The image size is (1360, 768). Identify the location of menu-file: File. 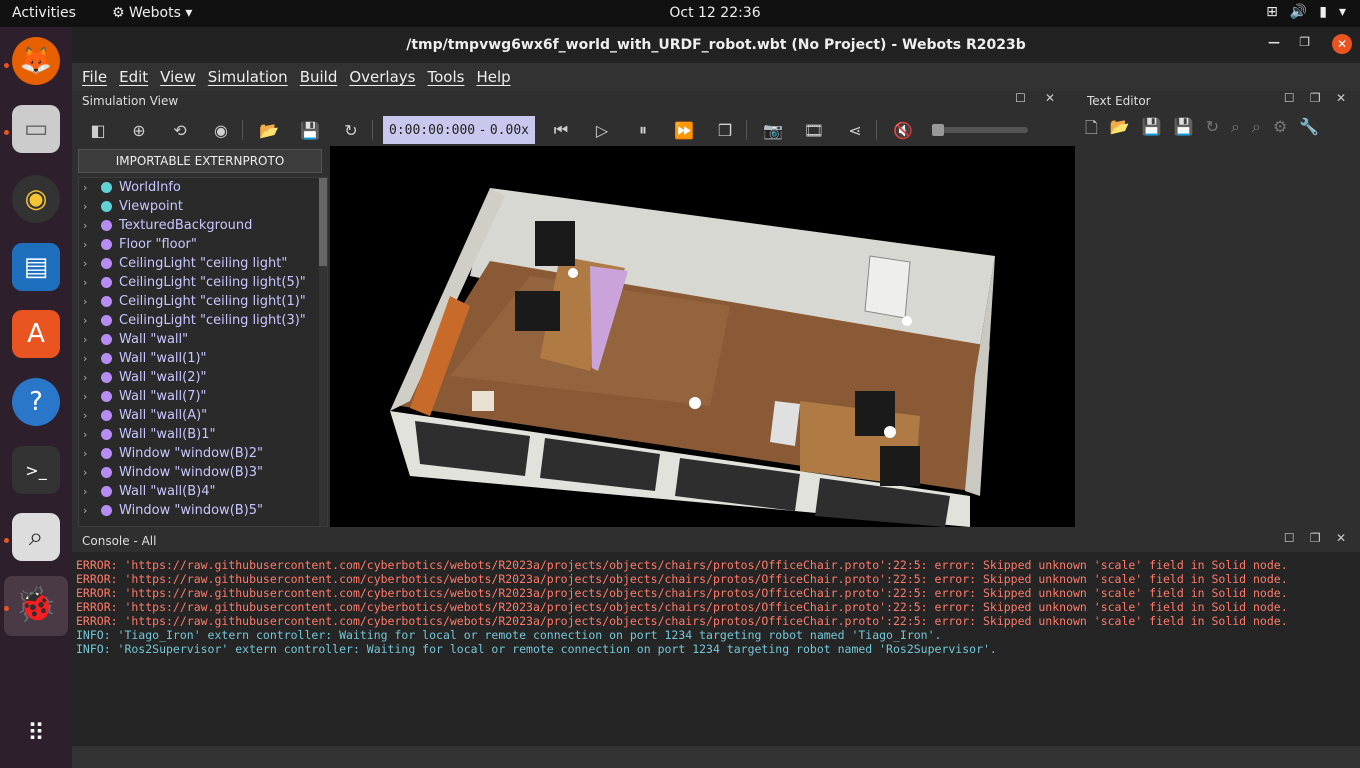
(94, 77).